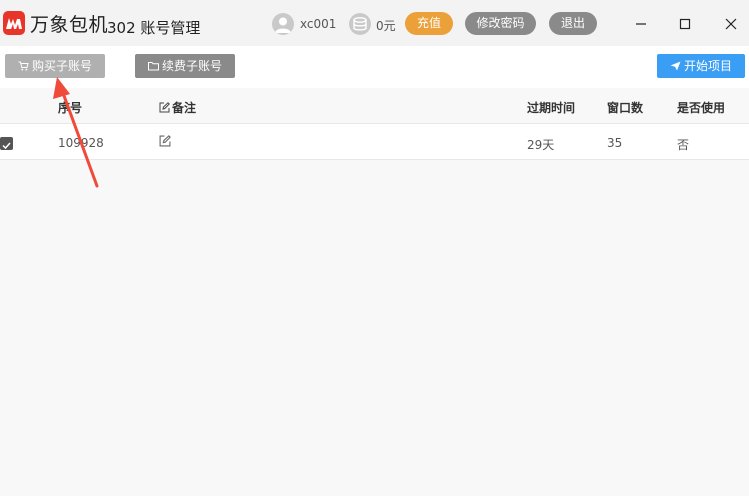 Image resolution: width=749 pixels, height=496 pixels. What do you see at coordinates (69, 25) in the screenshot?
I see `app-name: 万象包机` at bounding box center [69, 25].